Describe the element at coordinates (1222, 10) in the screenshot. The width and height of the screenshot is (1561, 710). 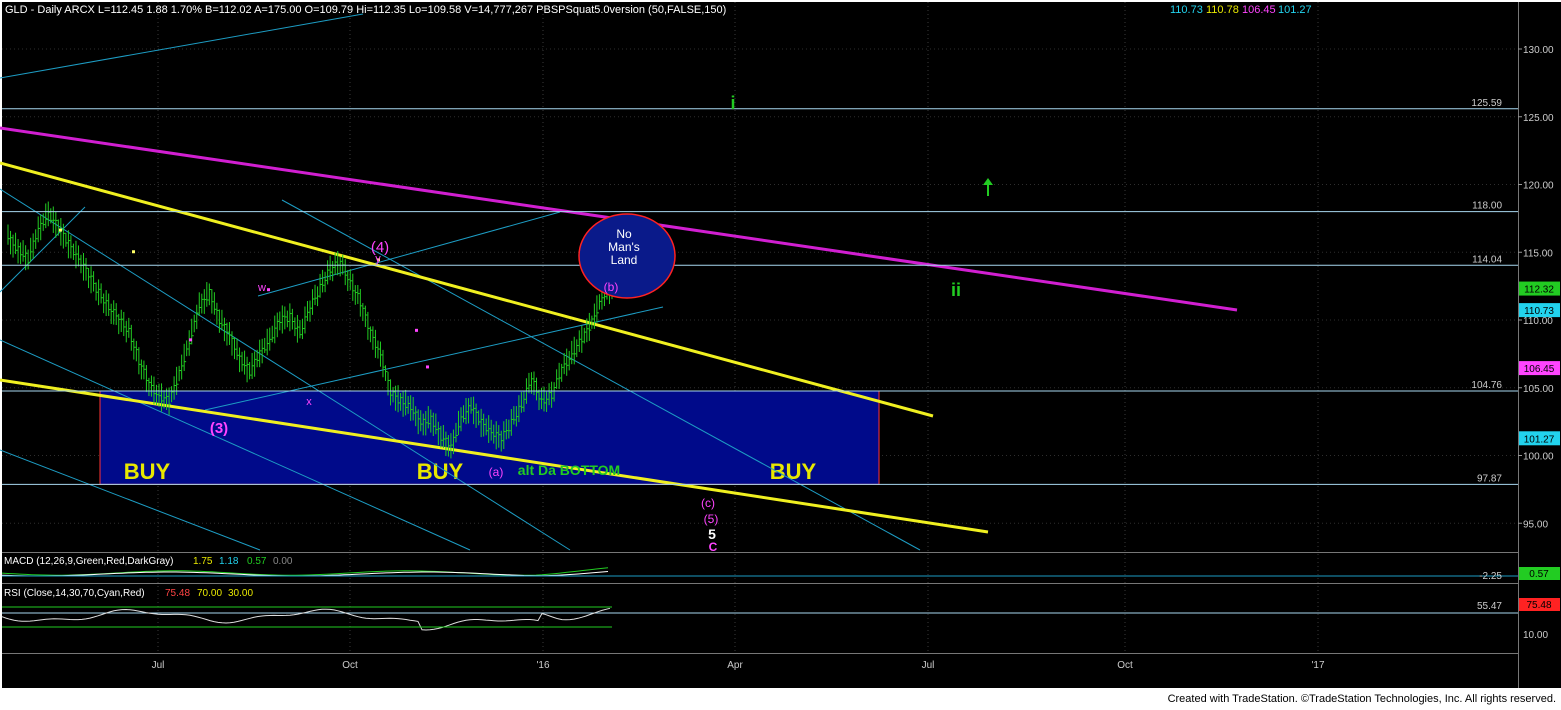
I see `header-reading: 110.78` at that location.